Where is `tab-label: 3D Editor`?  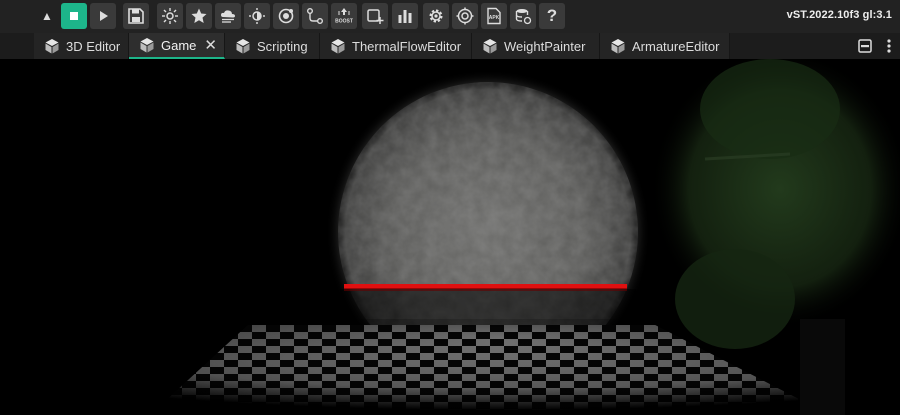
tab-label: 3D Editor is located at coordinates (93, 46).